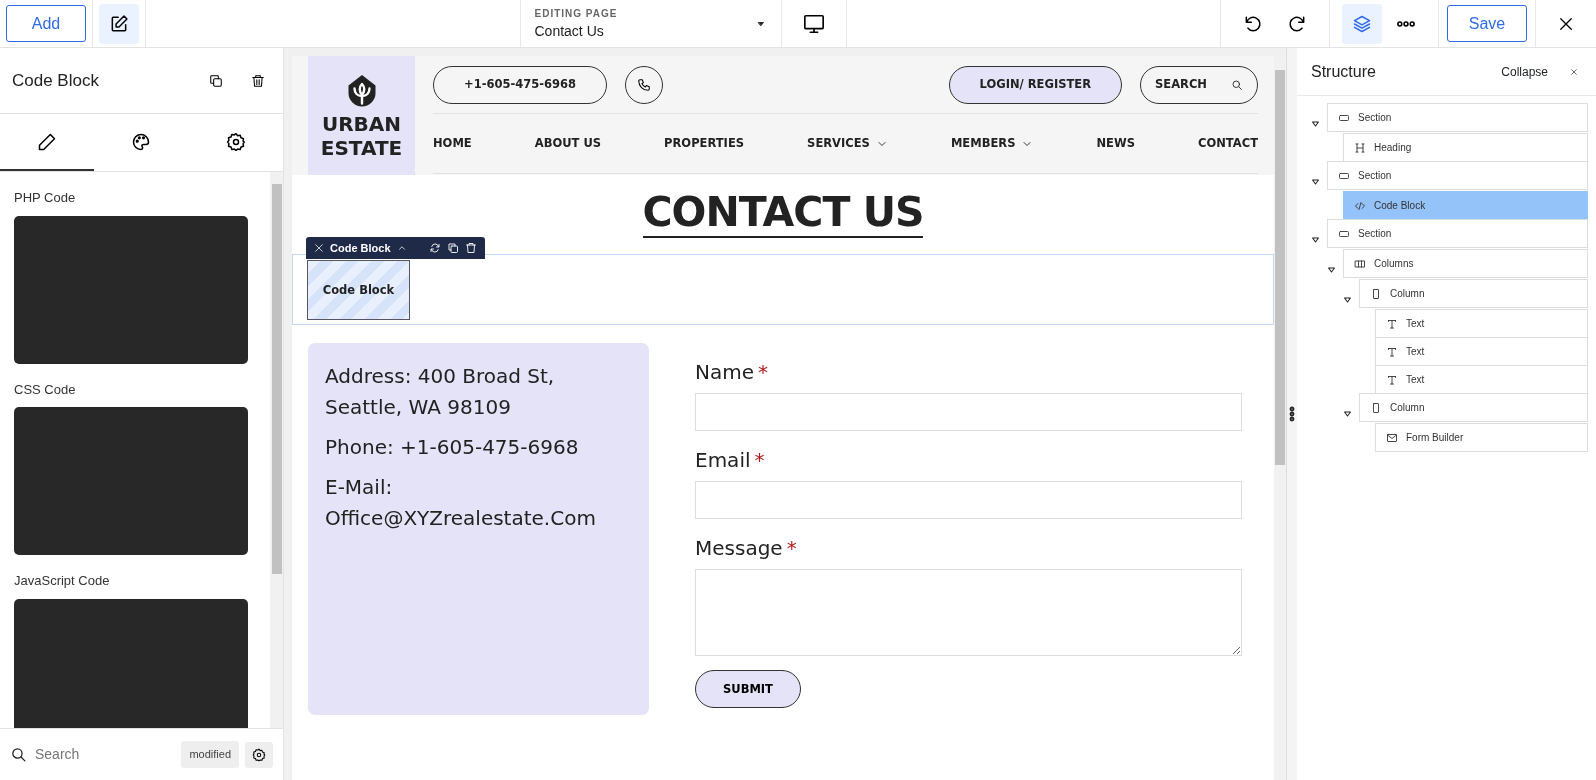 The height and width of the screenshot is (780, 1596). I want to click on panel-title: Code Block, so click(55, 80).